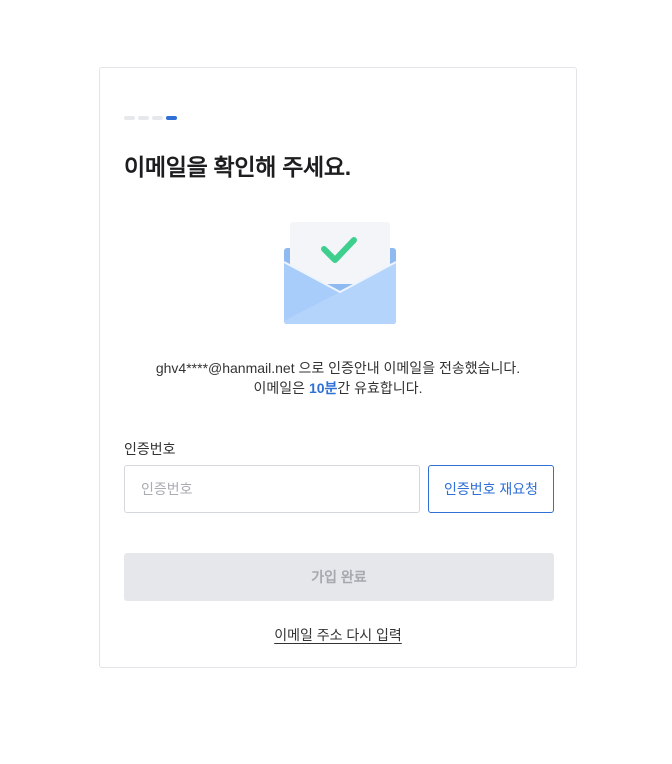 The height and width of the screenshot is (764, 672). Describe the element at coordinates (272, 489) in the screenshot. I see `verification-code-input` at that location.